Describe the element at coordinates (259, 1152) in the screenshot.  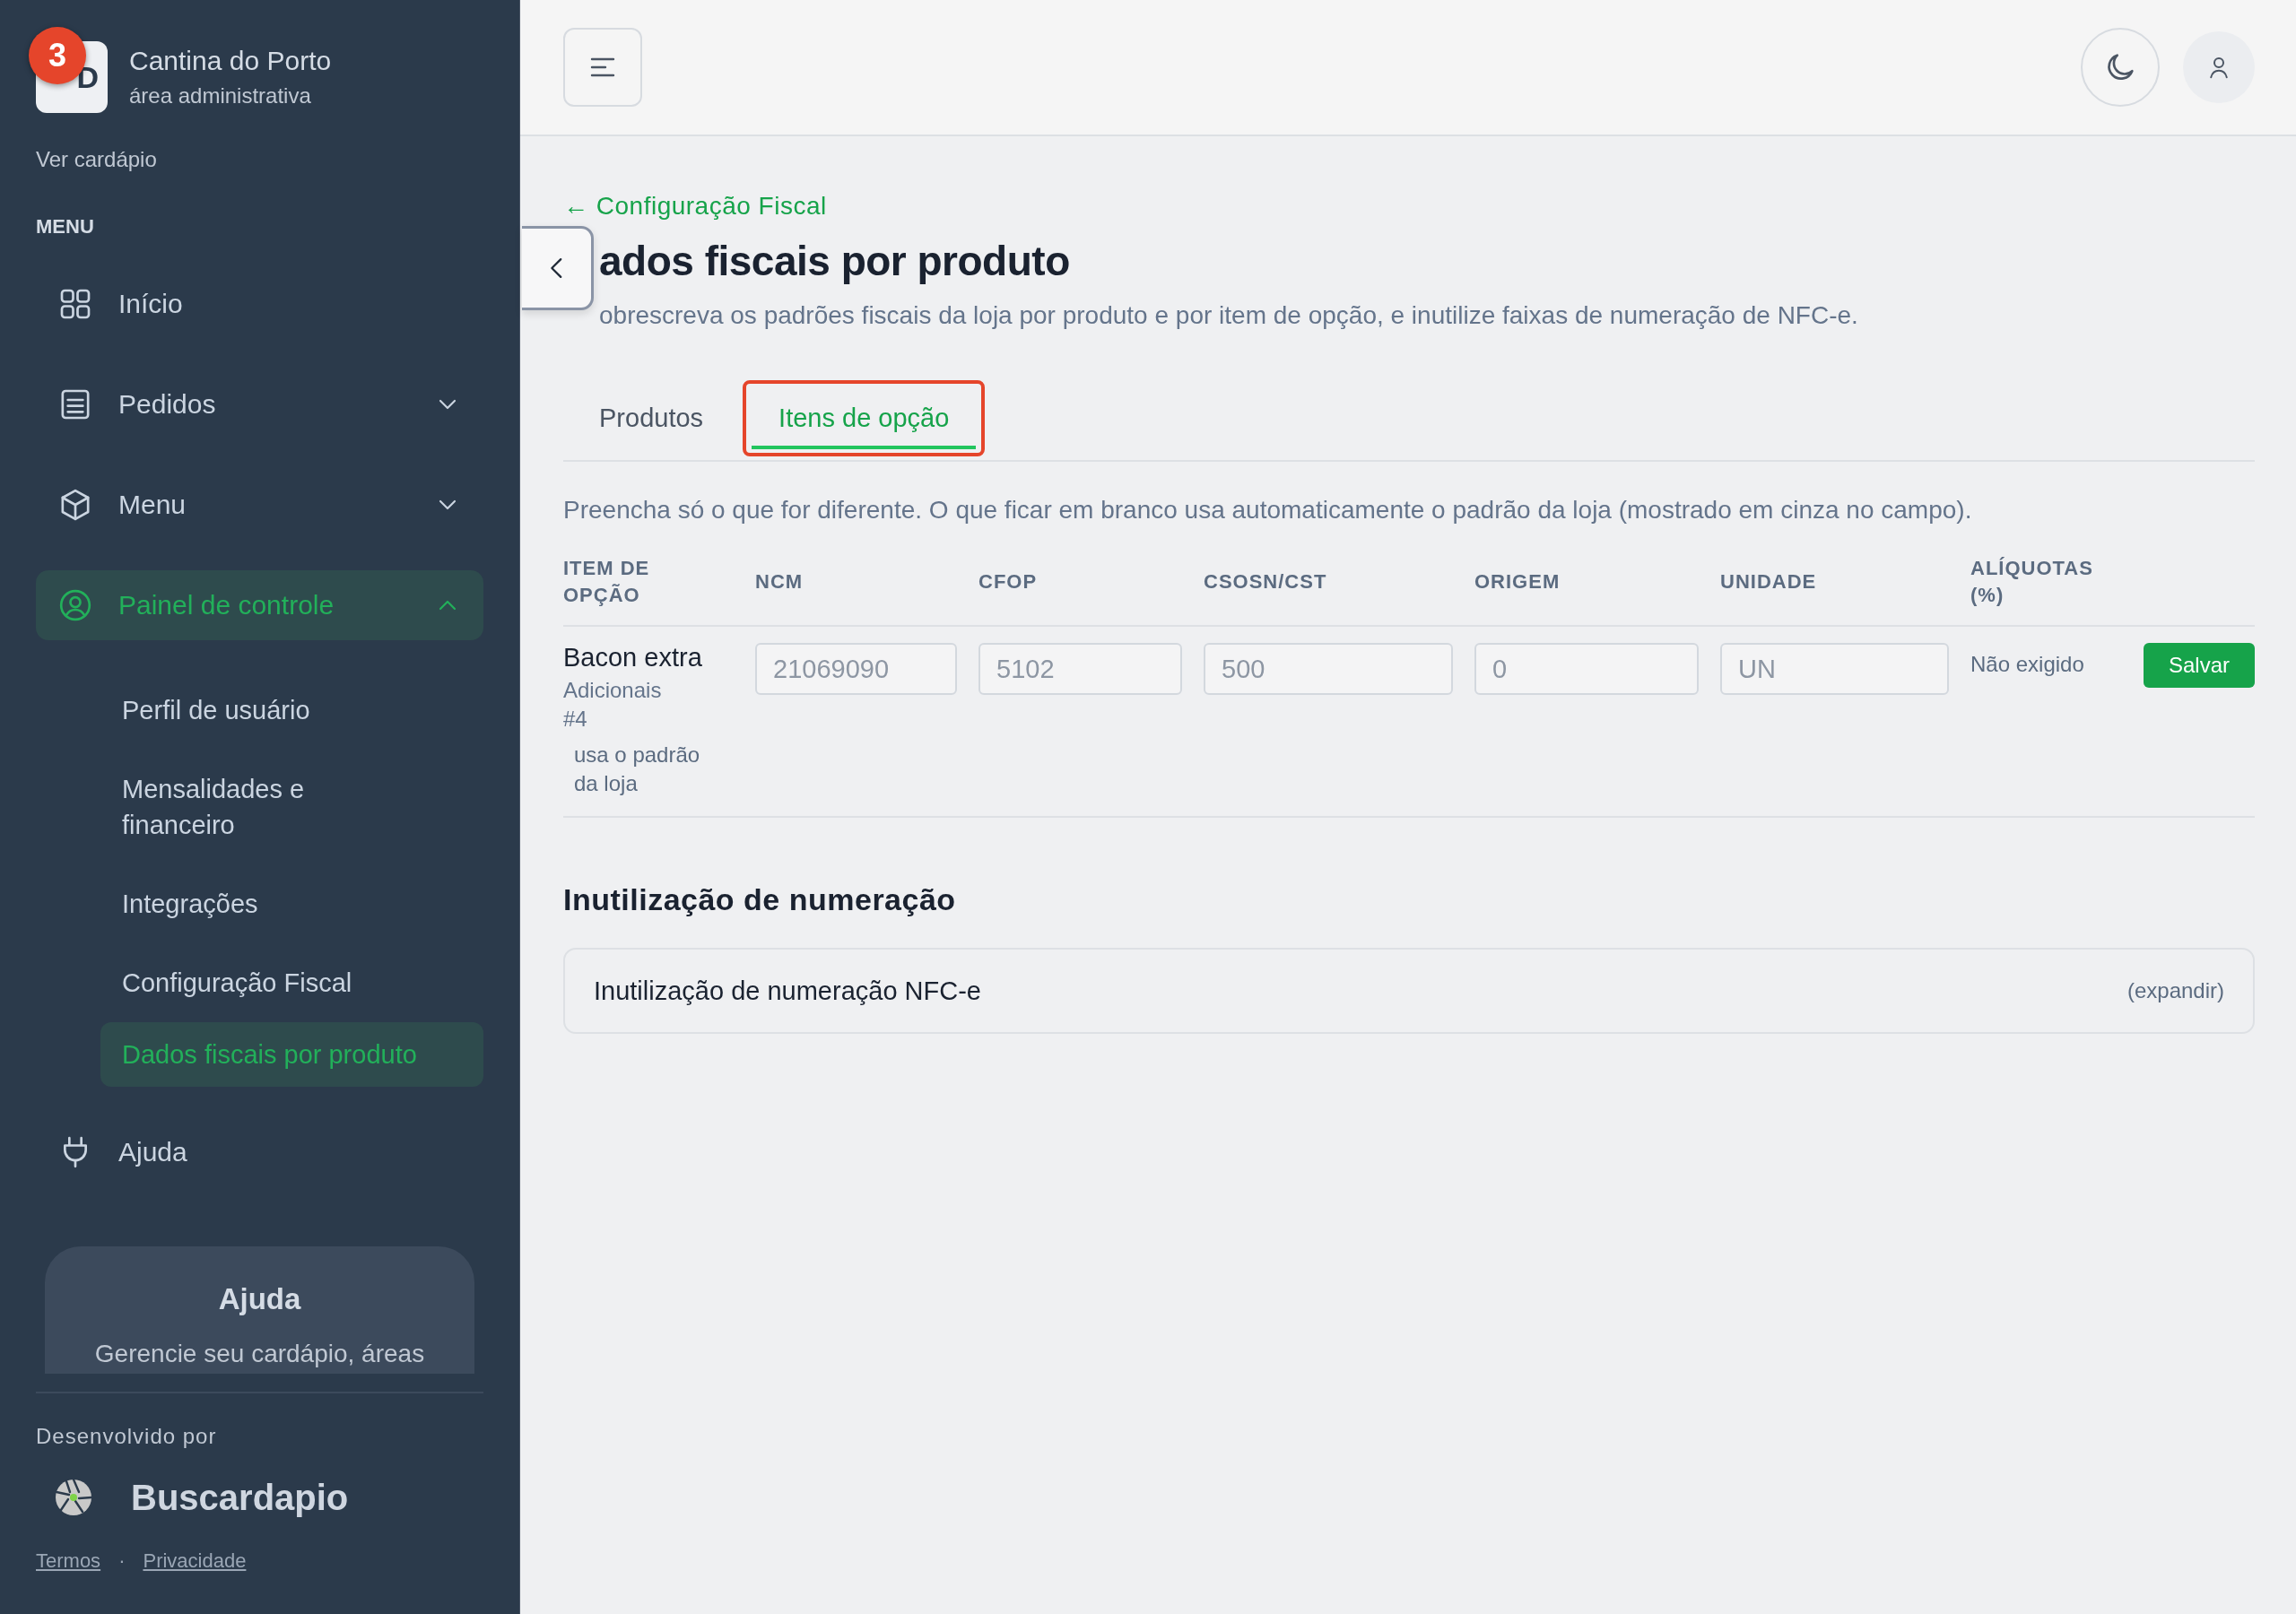
I see `nav-item: Ajuda` at that location.